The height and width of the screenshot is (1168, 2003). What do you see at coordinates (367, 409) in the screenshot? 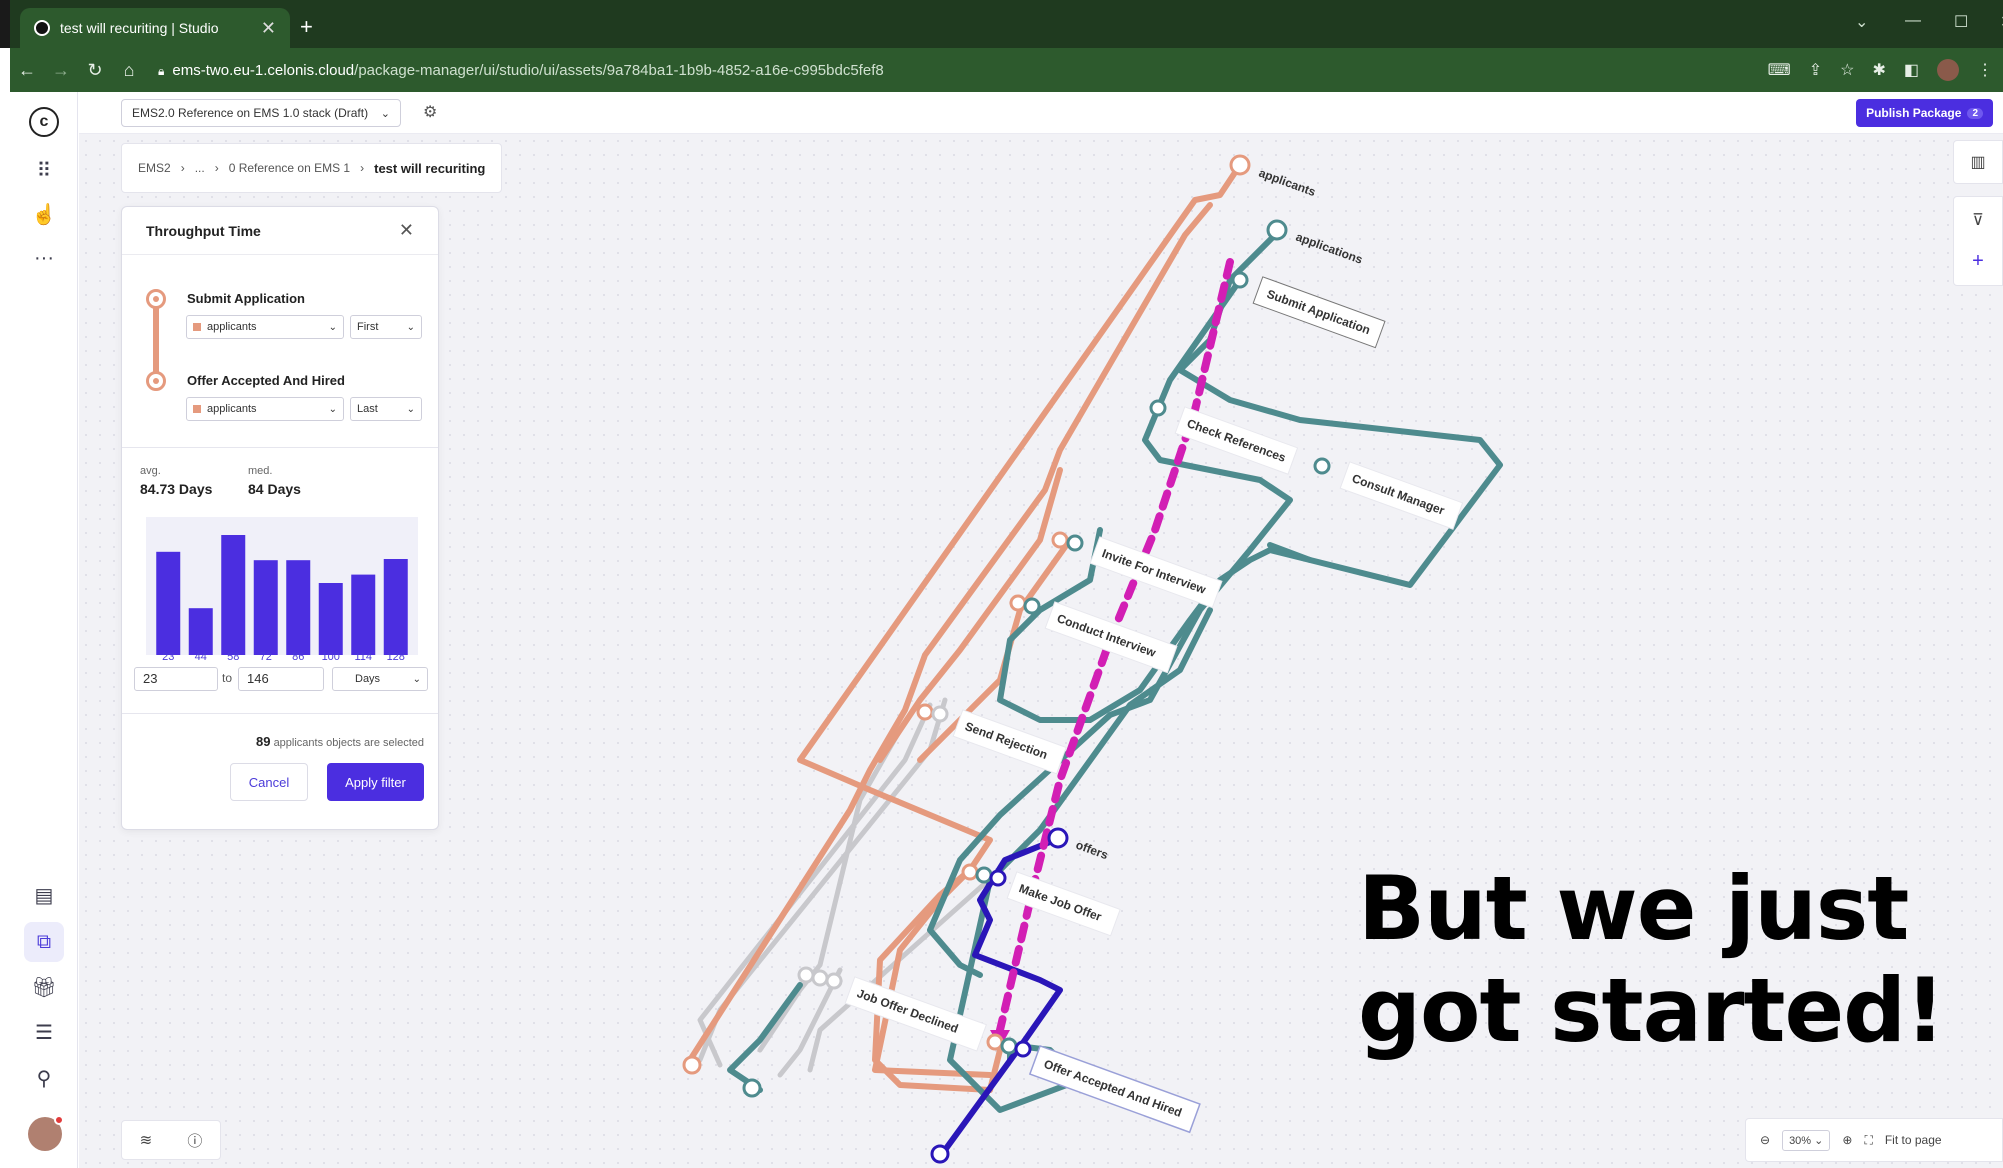
I see `end-mode-value: Last` at bounding box center [367, 409].